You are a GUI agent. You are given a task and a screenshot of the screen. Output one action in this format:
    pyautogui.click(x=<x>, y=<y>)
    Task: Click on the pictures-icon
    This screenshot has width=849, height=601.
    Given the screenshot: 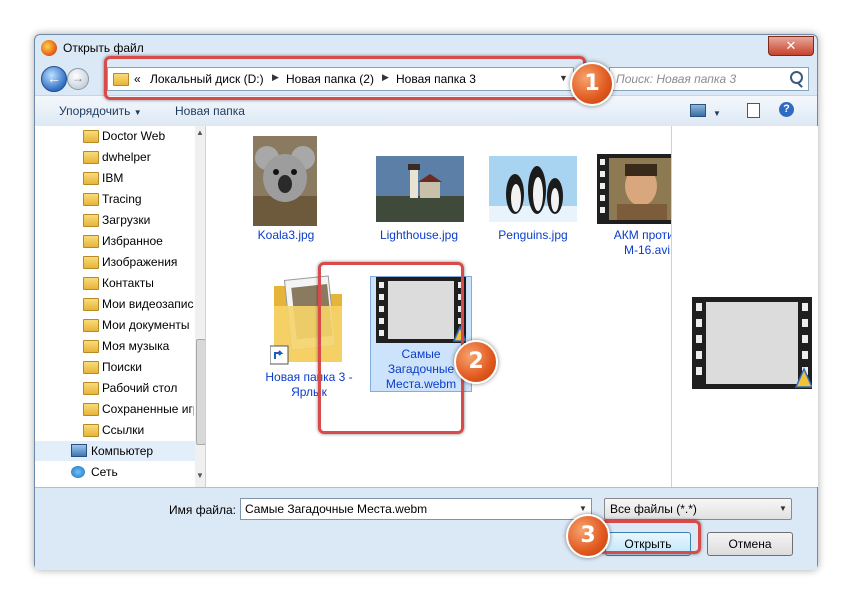 What is the action you would take?
    pyautogui.click(x=91, y=262)
    